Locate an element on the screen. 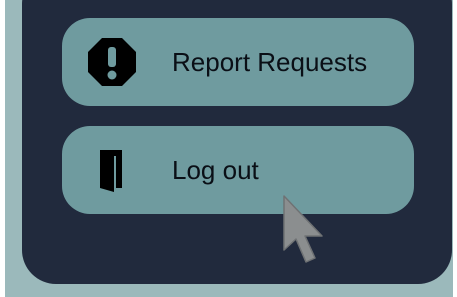 The image size is (457, 297). octagon-alert-icon is located at coordinates (112, 62).